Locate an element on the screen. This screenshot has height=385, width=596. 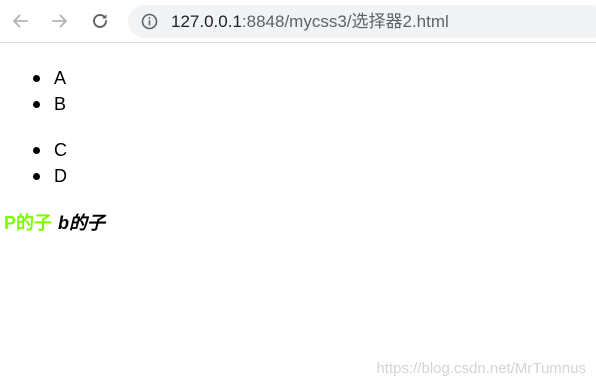
reload-button is located at coordinates (100, 21).